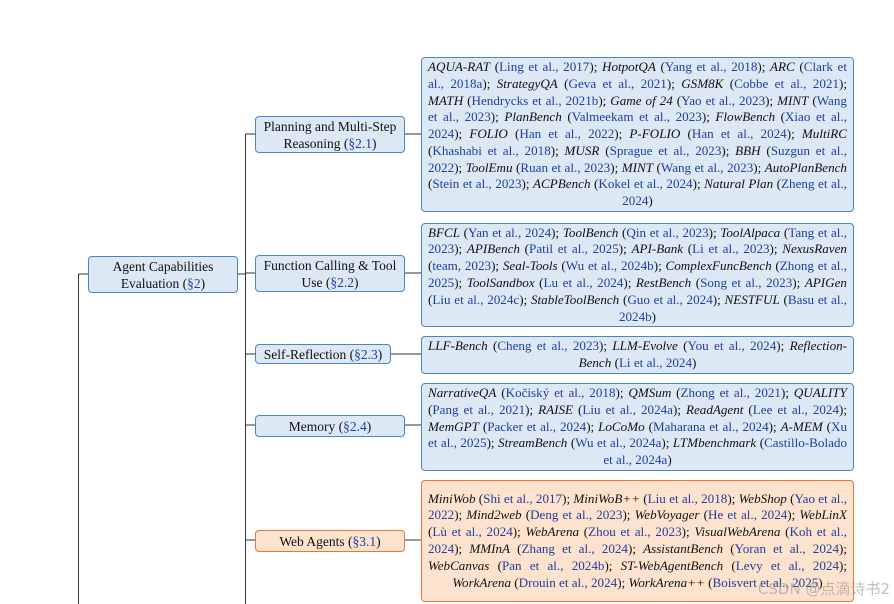 The image size is (894, 604). I want to click on benchmark-entry: FOLIO (Han et al., 2022);, so click(549, 134).